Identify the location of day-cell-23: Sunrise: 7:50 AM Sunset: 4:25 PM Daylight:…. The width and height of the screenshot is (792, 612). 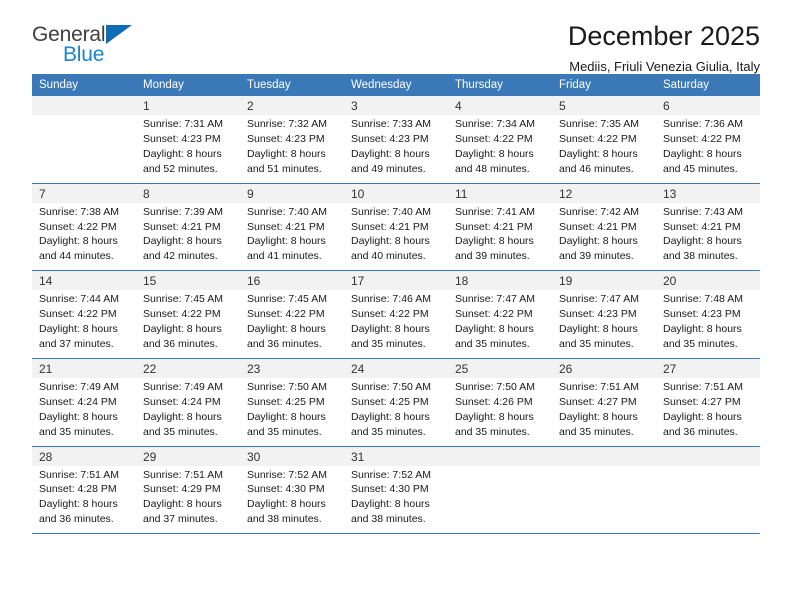
(292, 411).